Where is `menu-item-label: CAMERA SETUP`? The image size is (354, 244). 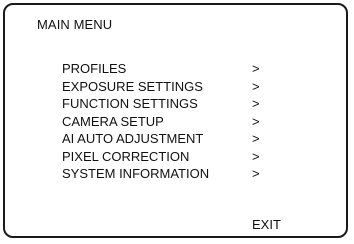
menu-item-label: CAMERA SETUP is located at coordinates (113, 121).